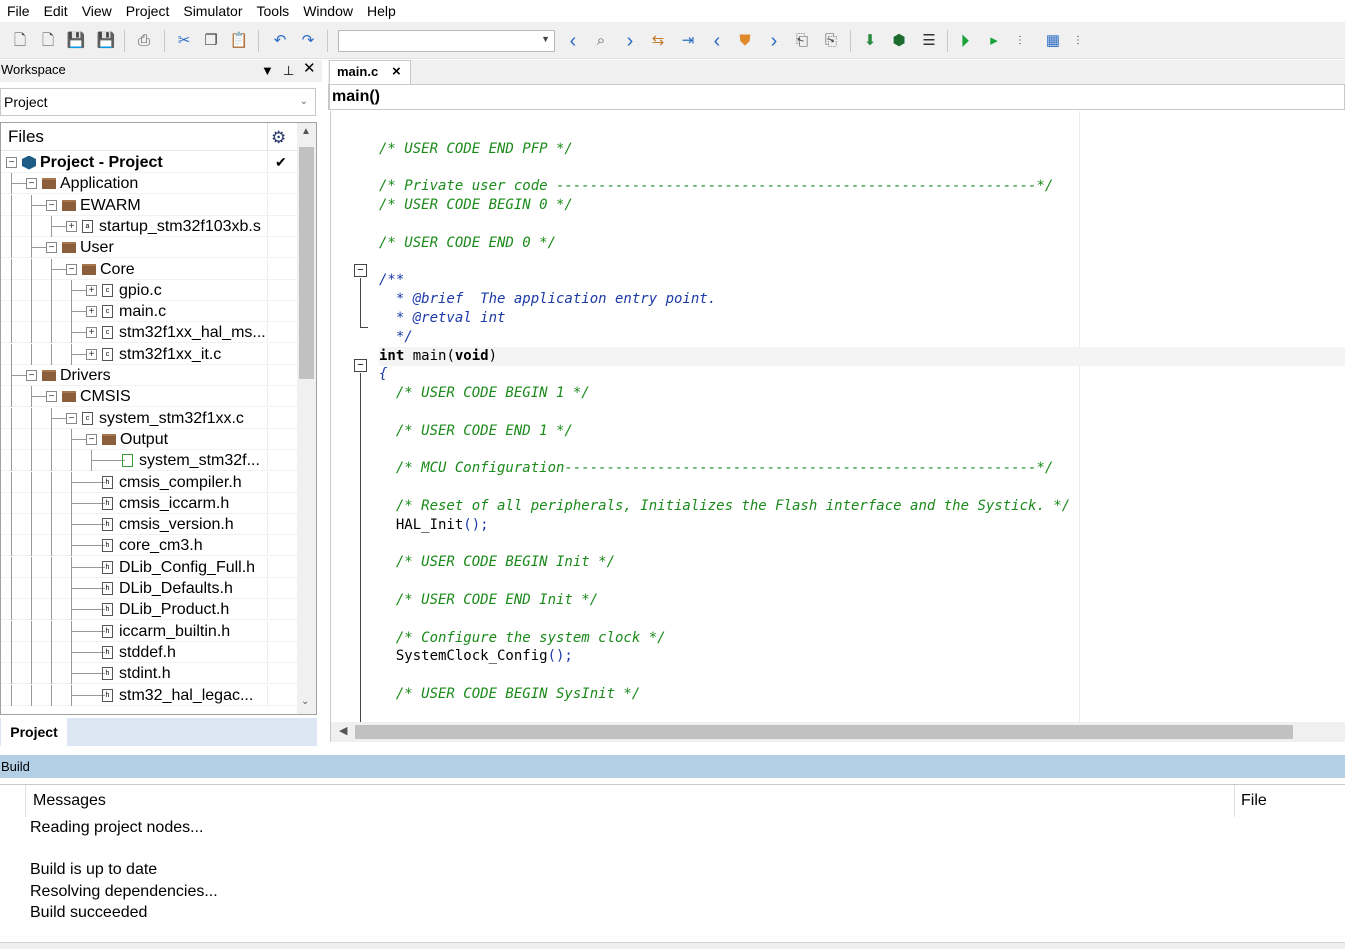 This screenshot has height=949, width=1345. I want to click on tree-row: h iccarm_builtin.h, so click(149, 631).